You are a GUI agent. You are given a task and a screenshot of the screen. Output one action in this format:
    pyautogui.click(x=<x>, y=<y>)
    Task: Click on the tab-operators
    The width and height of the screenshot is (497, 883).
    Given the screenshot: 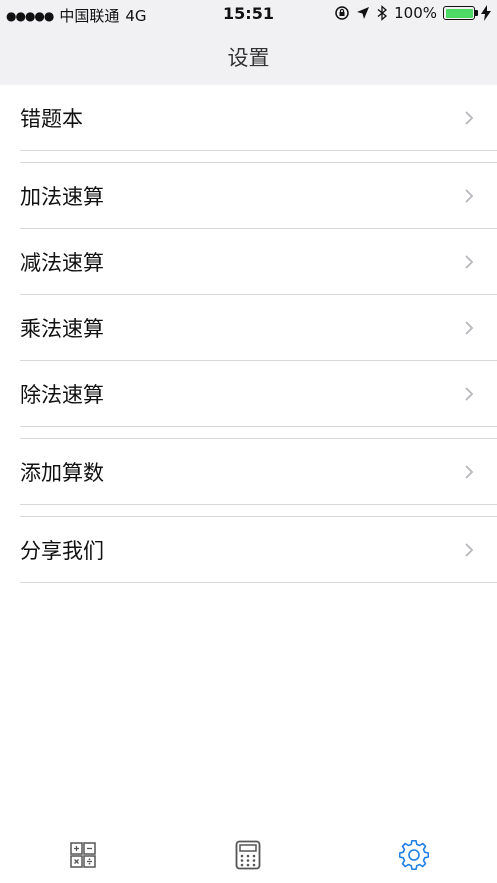 What is the action you would take?
    pyautogui.click(x=83, y=855)
    